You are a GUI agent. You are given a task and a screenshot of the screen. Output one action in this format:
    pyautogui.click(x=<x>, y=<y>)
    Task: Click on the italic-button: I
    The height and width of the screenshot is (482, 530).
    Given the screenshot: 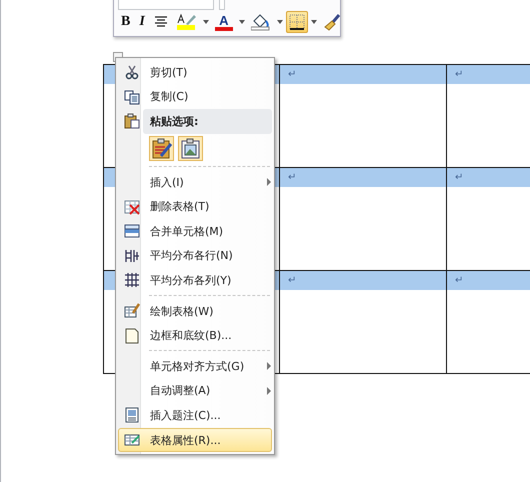 What is the action you would take?
    pyautogui.click(x=142, y=22)
    